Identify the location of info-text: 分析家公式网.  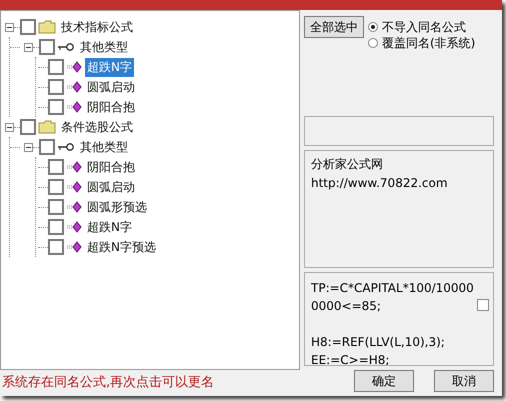
(347, 164).